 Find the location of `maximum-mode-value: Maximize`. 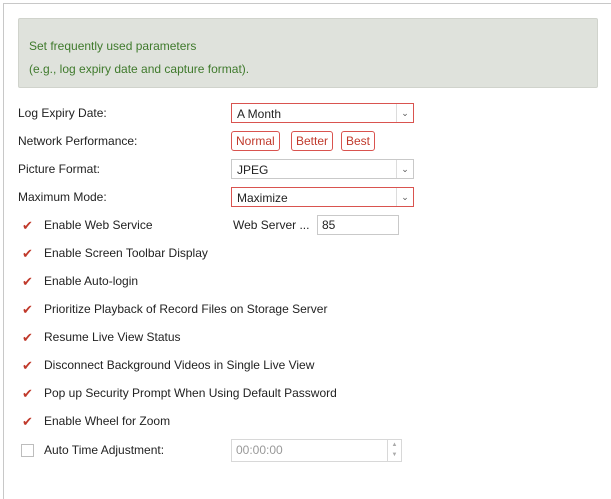

maximum-mode-value: Maximize is located at coordinates (262, 198).